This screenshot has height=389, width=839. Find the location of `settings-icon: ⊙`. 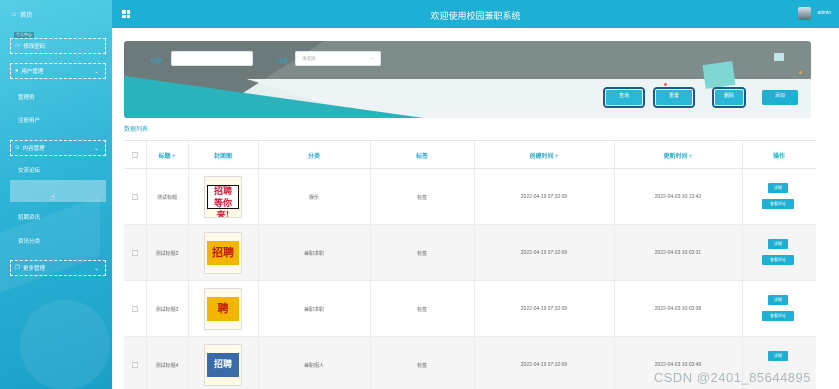

settings-icon: ⊙ is located at coordinates (17, 148).